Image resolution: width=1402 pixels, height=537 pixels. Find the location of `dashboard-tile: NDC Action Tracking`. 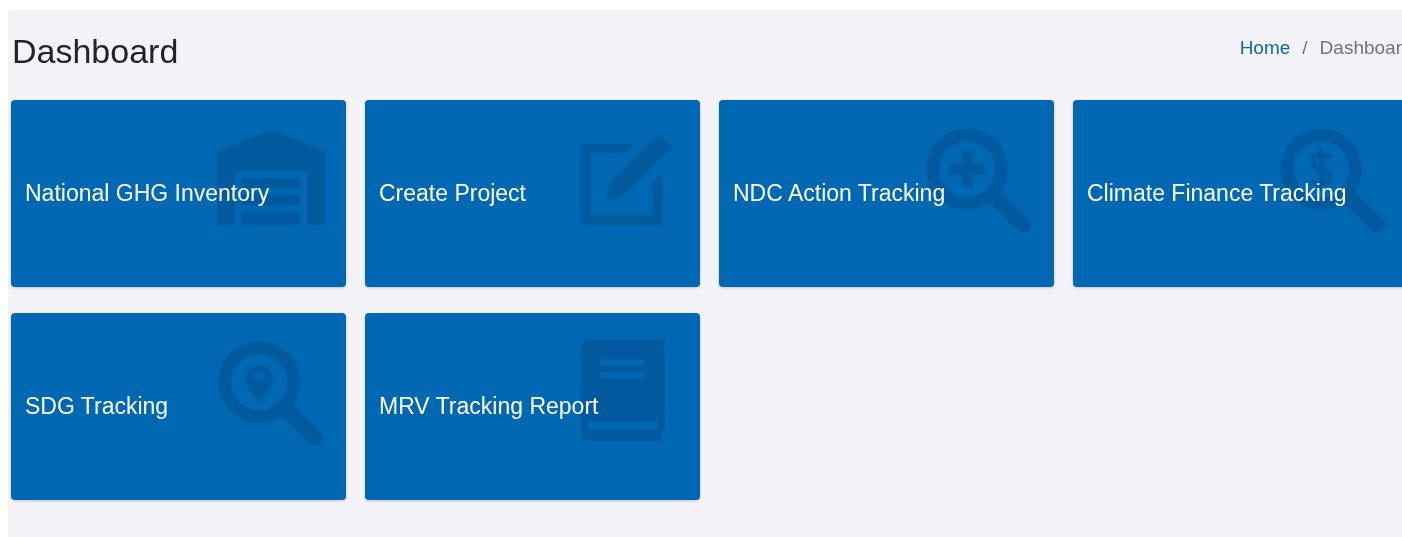

dashboard-tile: NDC Action Tracking is located at coordinates (886, 193).